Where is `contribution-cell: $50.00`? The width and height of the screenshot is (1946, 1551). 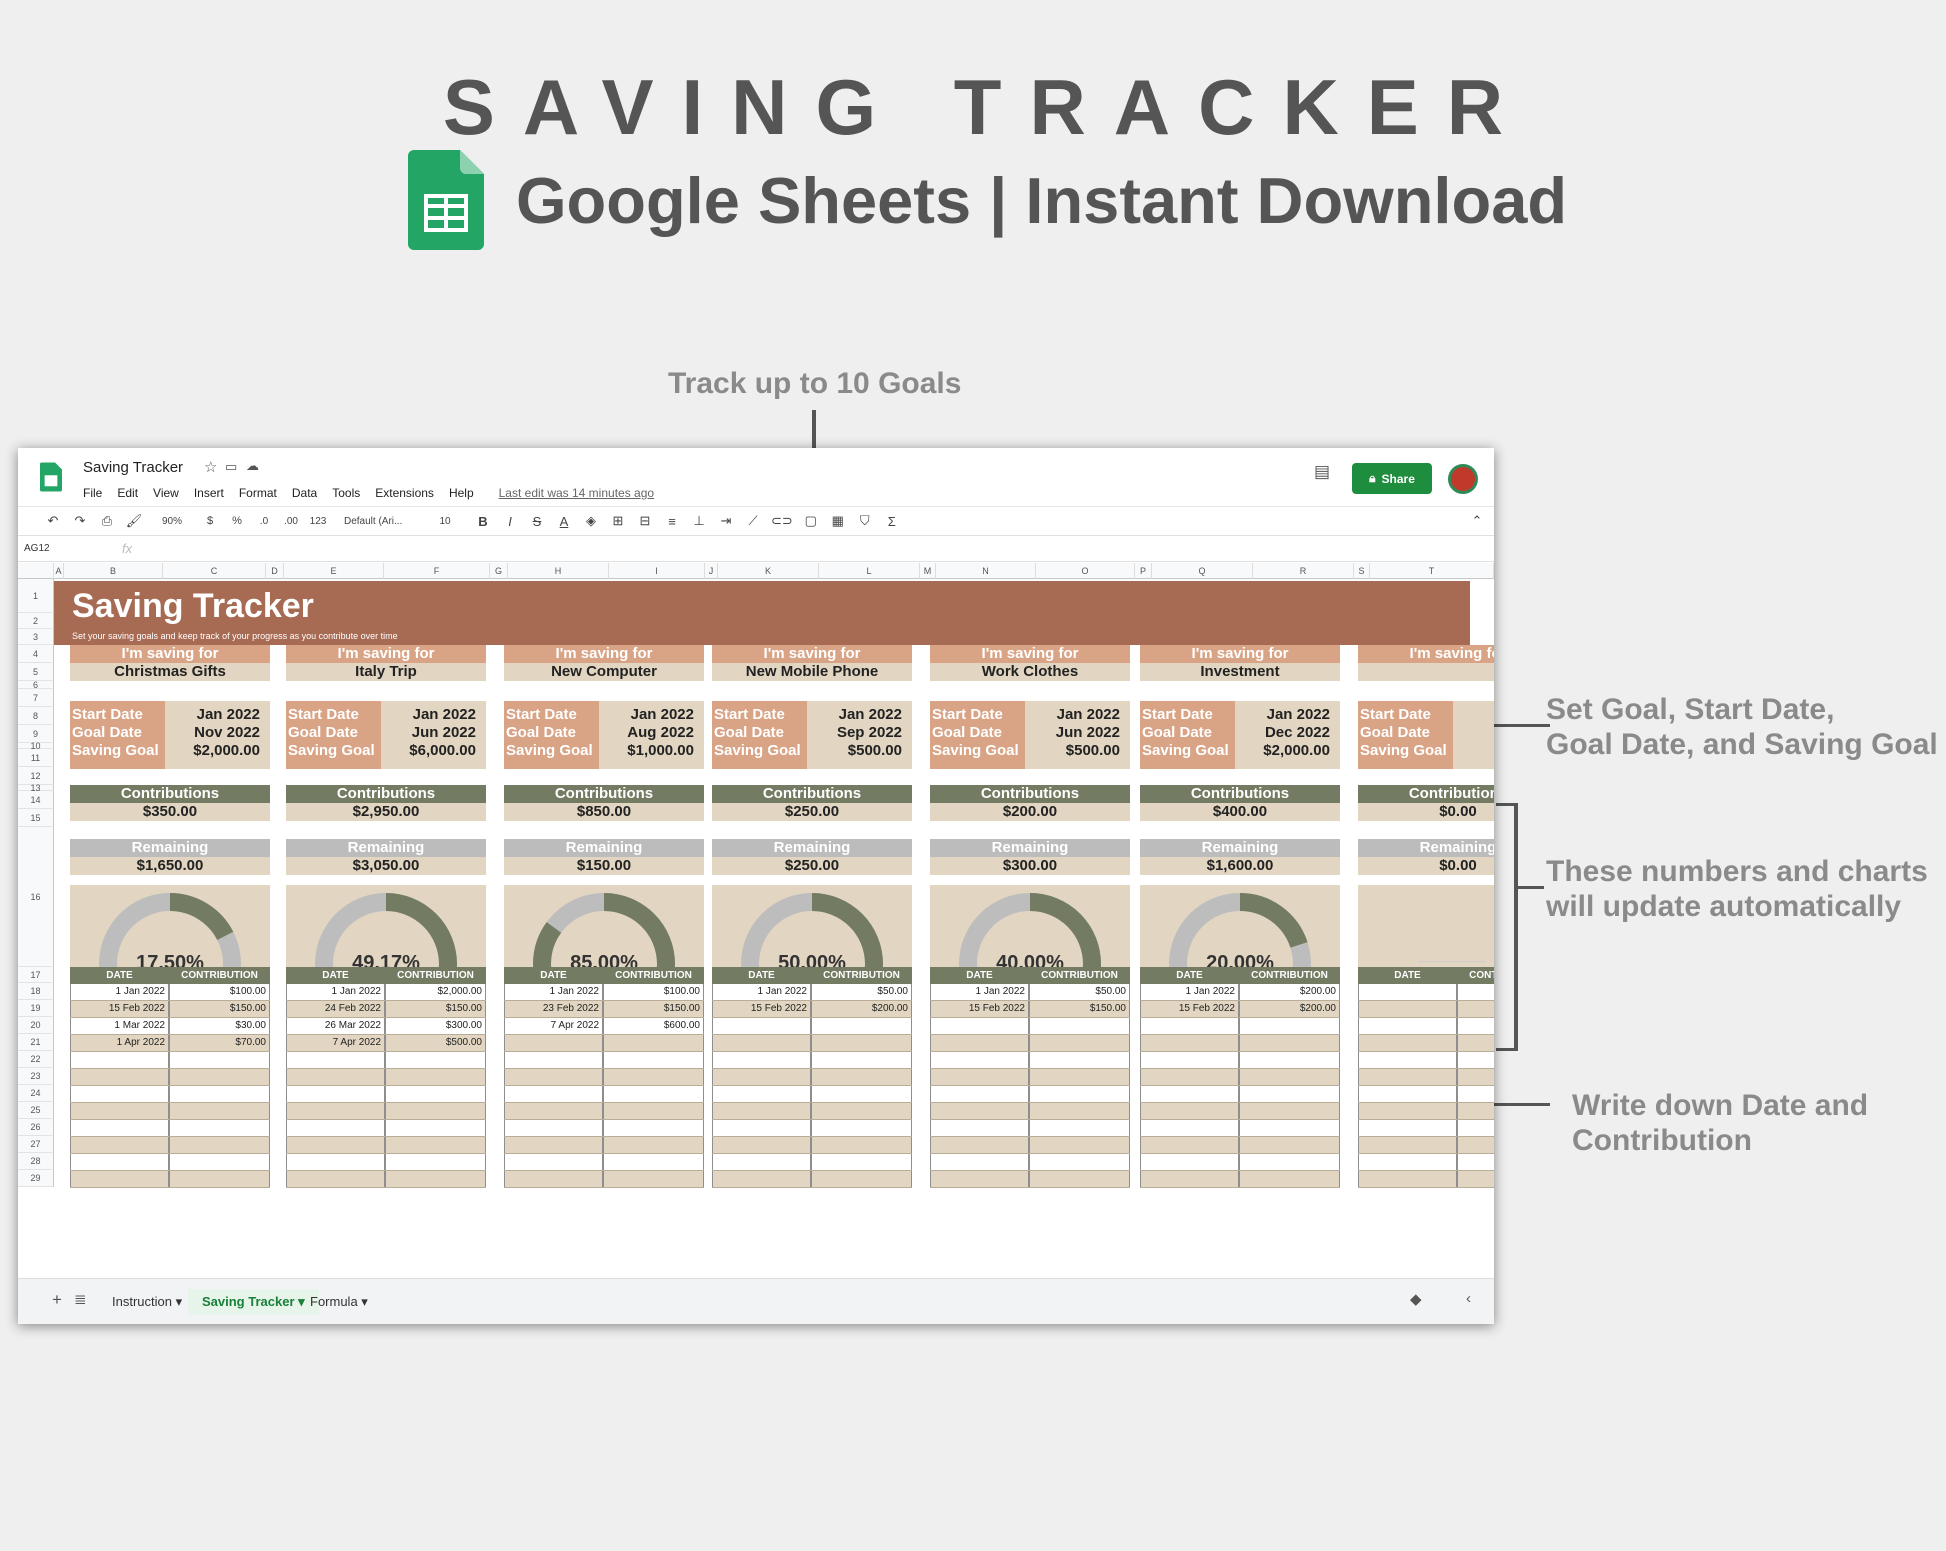
contribution-cell: $50.00 is located at coordinates (1079, 992).